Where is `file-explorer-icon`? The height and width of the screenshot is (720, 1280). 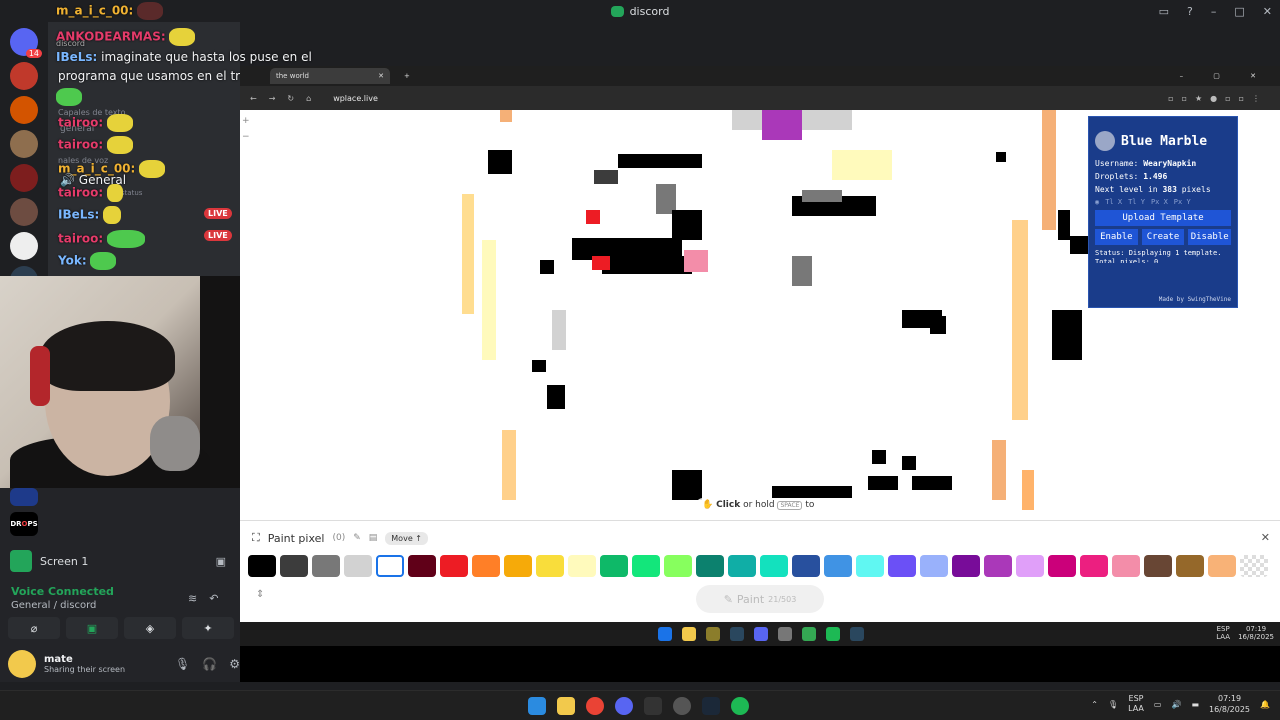 file-explorer-icon is located at coordinates (566, 706).